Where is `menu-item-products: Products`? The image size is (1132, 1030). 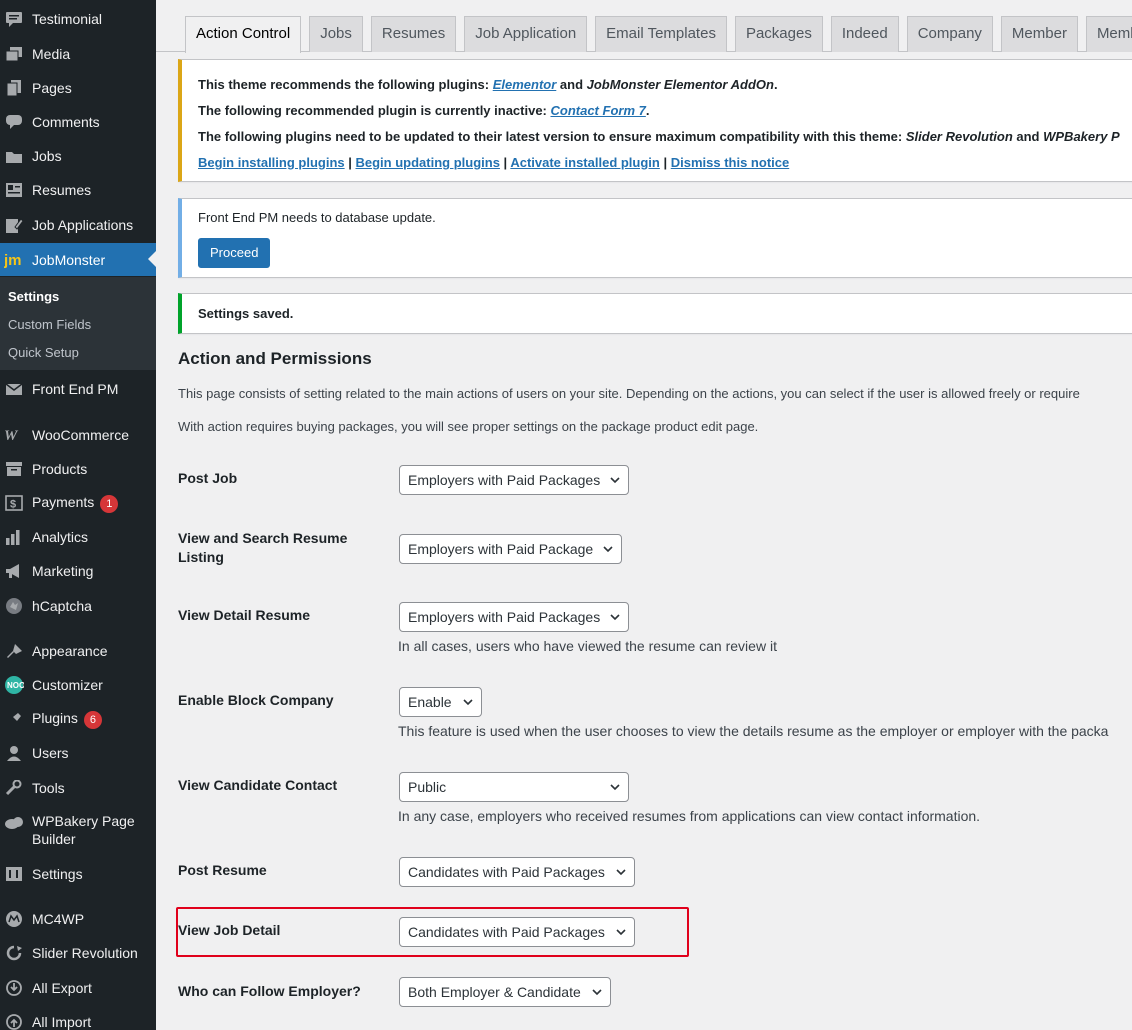 menu-item-products: Products is located at coordinates (78, 469).